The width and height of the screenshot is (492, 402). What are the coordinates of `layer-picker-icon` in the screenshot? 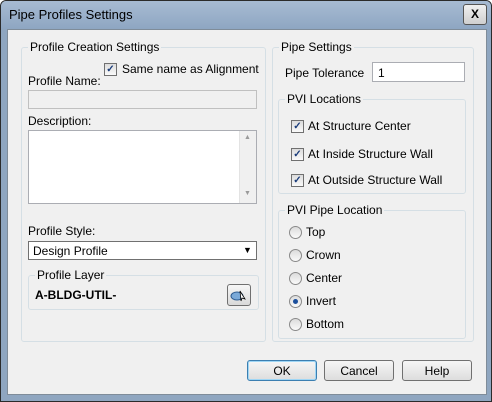 It's located at (238, 296).